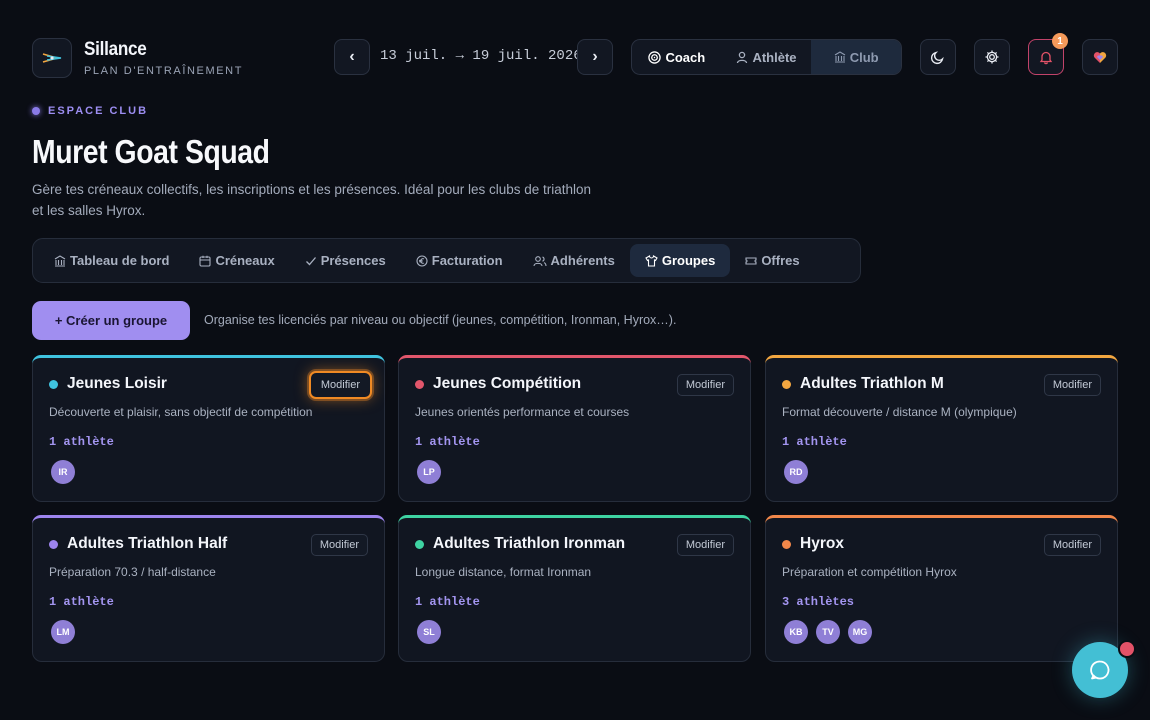 The image size is (1150, 720). I want to click on group-description: Jeunes orientés performance et courses, so click(522, 412).